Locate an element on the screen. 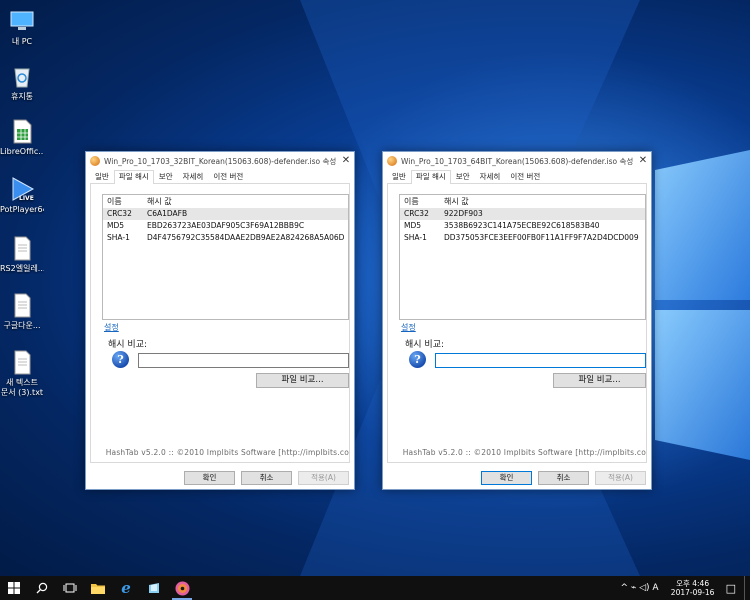 This screenshot has height=600, width=750. hash-value: C6A1DAFB is located at coordinates (167, 213).